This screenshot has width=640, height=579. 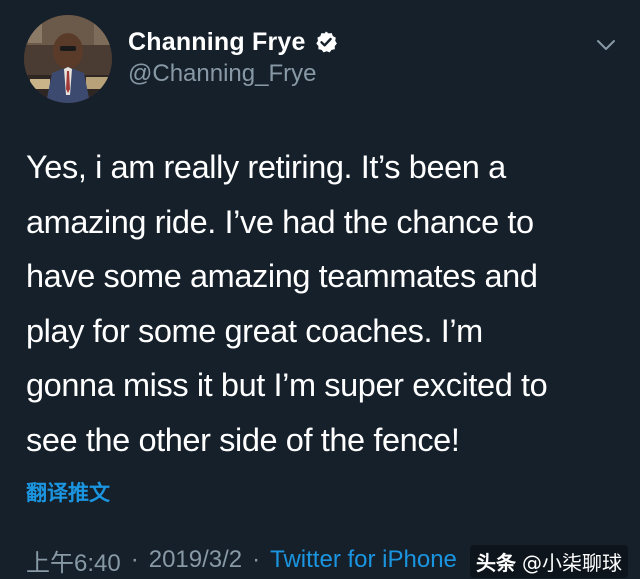 I want to click on tweet-date: 2019/3/2, so click(x=195, y=560).